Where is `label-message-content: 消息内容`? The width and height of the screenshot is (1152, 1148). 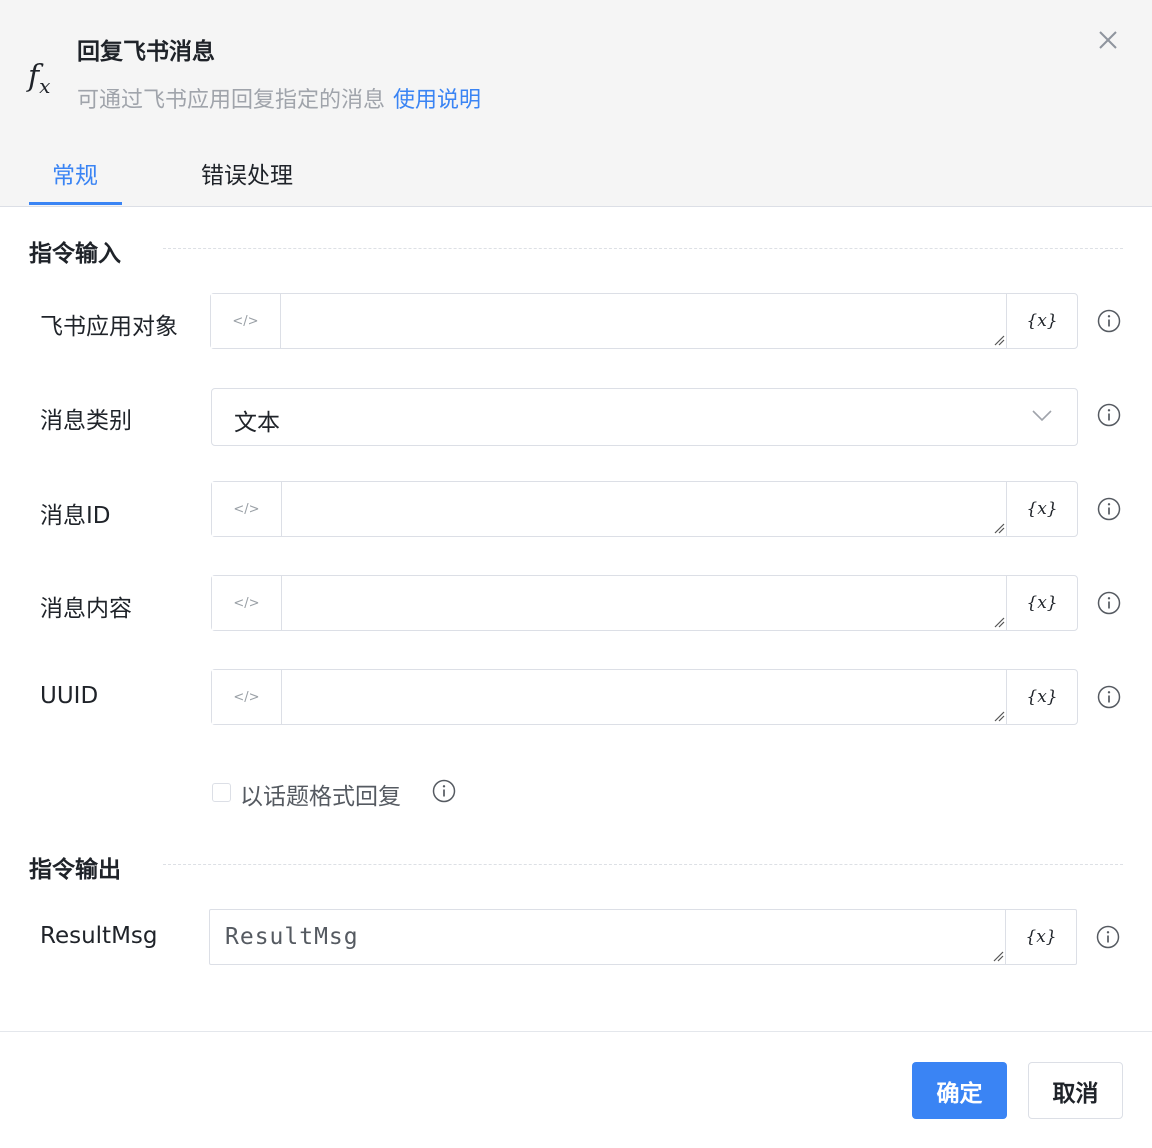
label-message-content: 消息内容 is located at coordinates (86, 609).